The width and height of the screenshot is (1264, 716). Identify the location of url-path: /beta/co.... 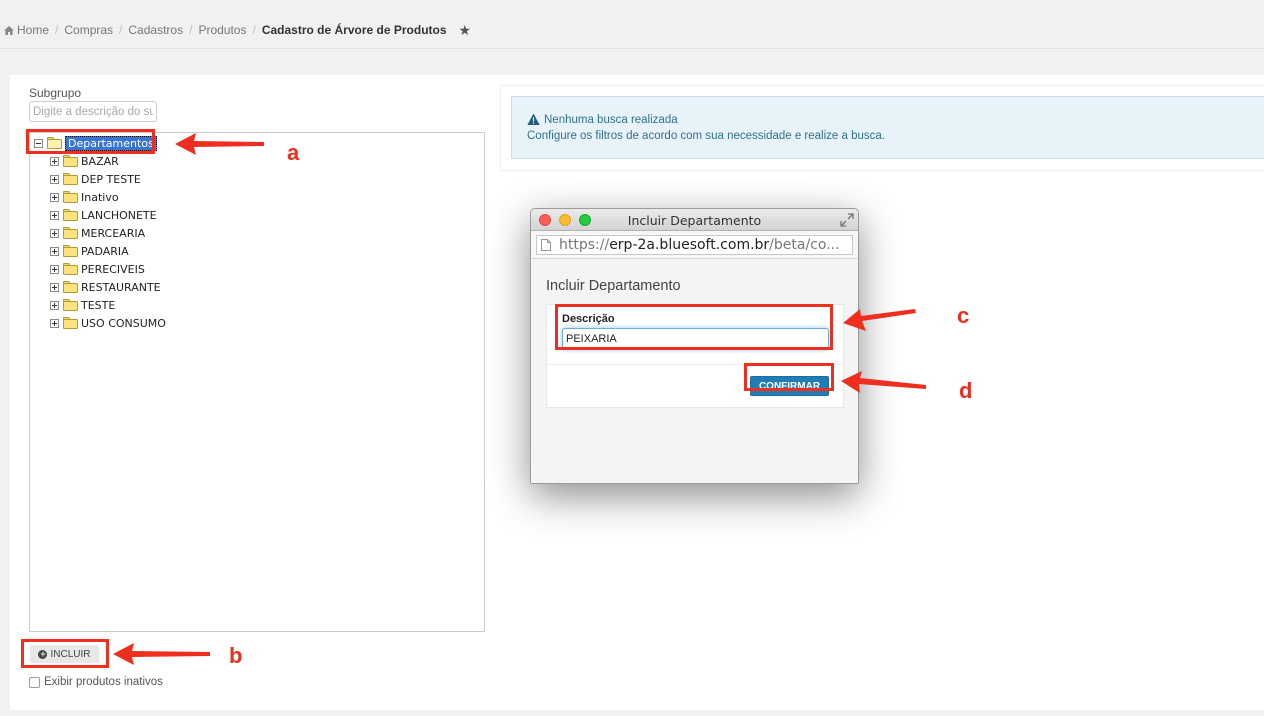
(804, 245).